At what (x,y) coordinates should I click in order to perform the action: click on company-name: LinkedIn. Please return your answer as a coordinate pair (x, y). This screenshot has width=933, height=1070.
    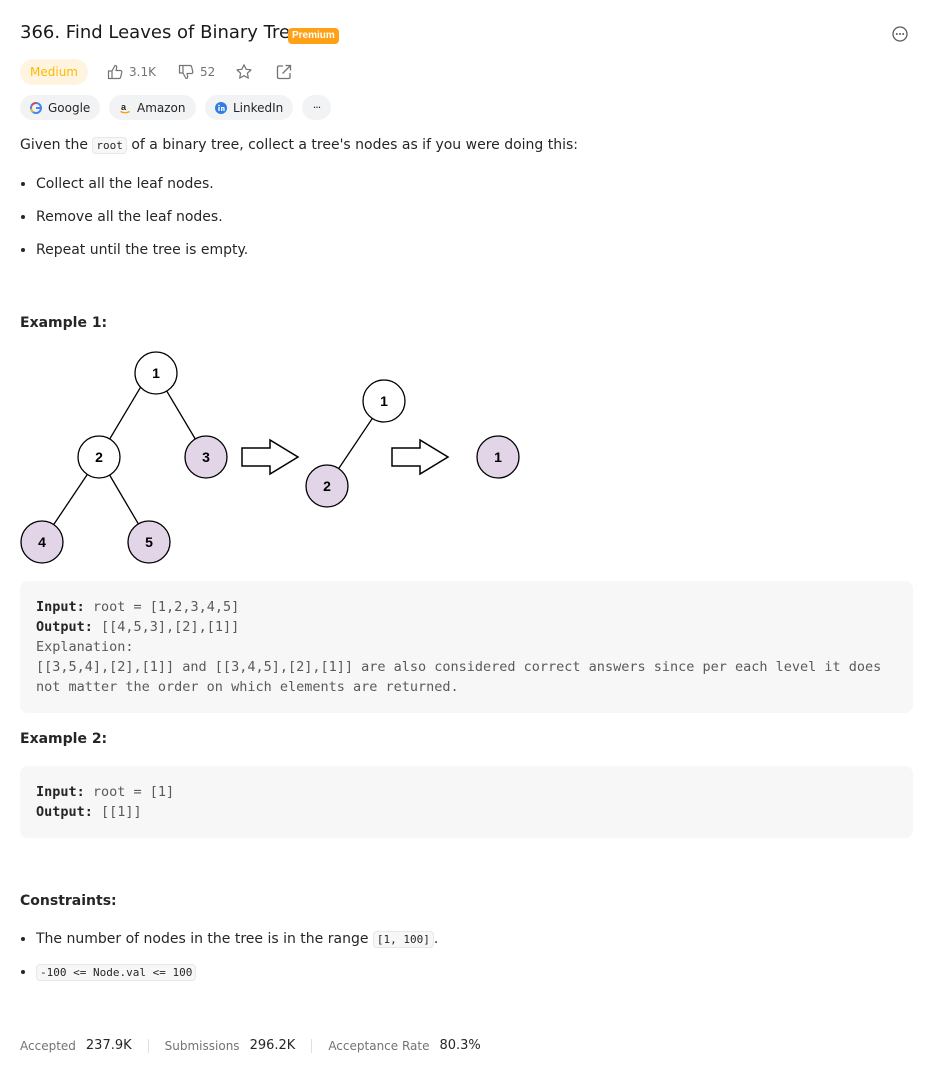
    Looking at the image, I should click on (258, 107).